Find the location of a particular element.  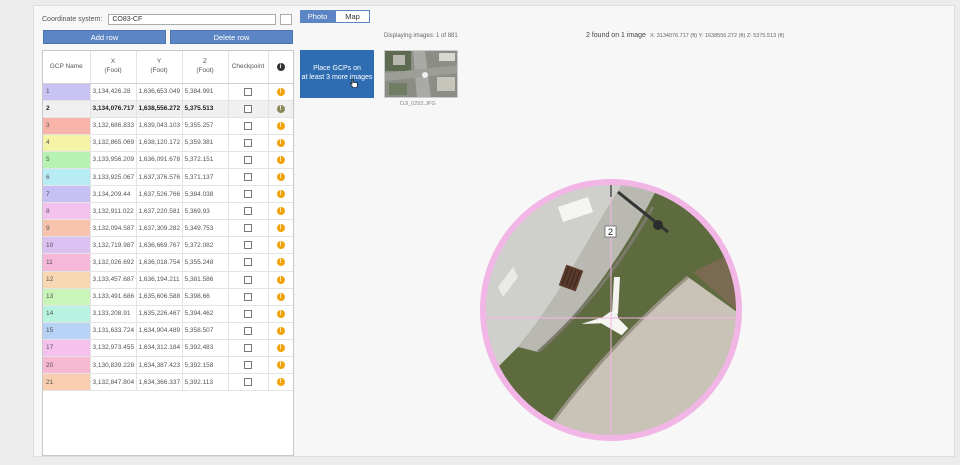

coordinate-system-input is located at coordinates (192, 19).